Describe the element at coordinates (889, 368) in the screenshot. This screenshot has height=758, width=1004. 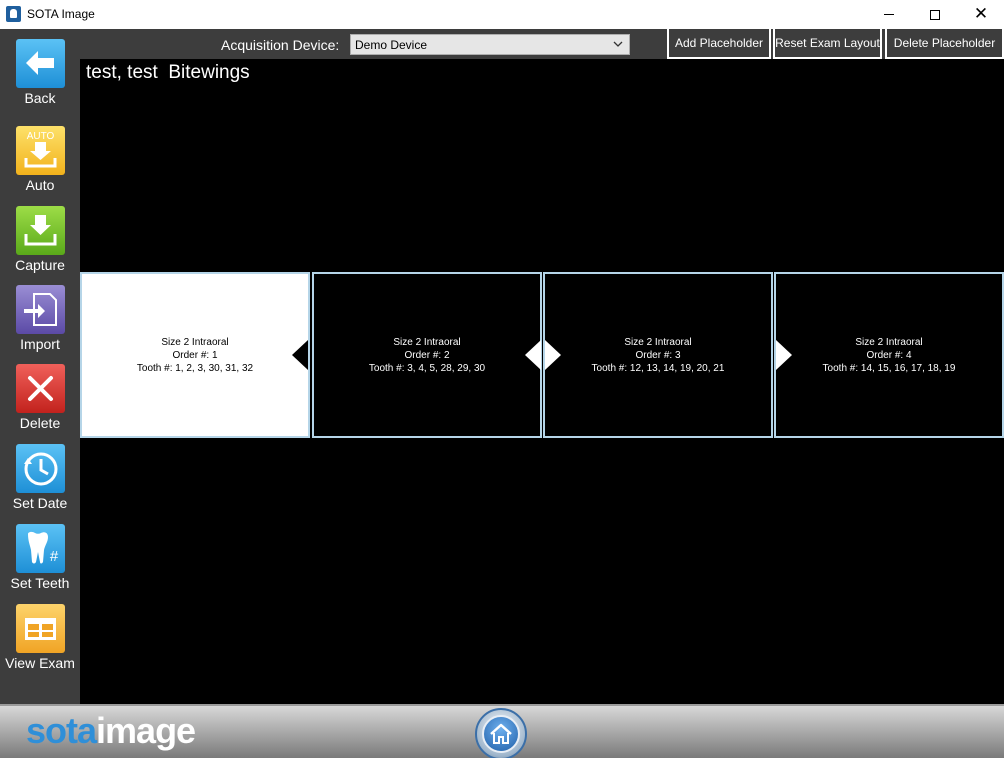
I see `slot-teeth: Tooth #: 14, 15, 16, 17, 18, 19` at that location.